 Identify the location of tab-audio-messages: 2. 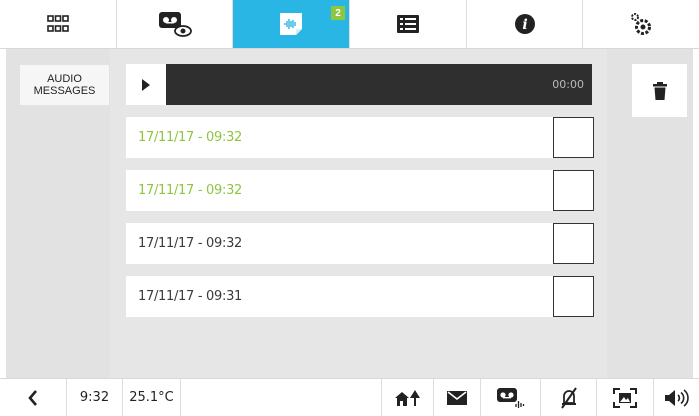
(292, 24).